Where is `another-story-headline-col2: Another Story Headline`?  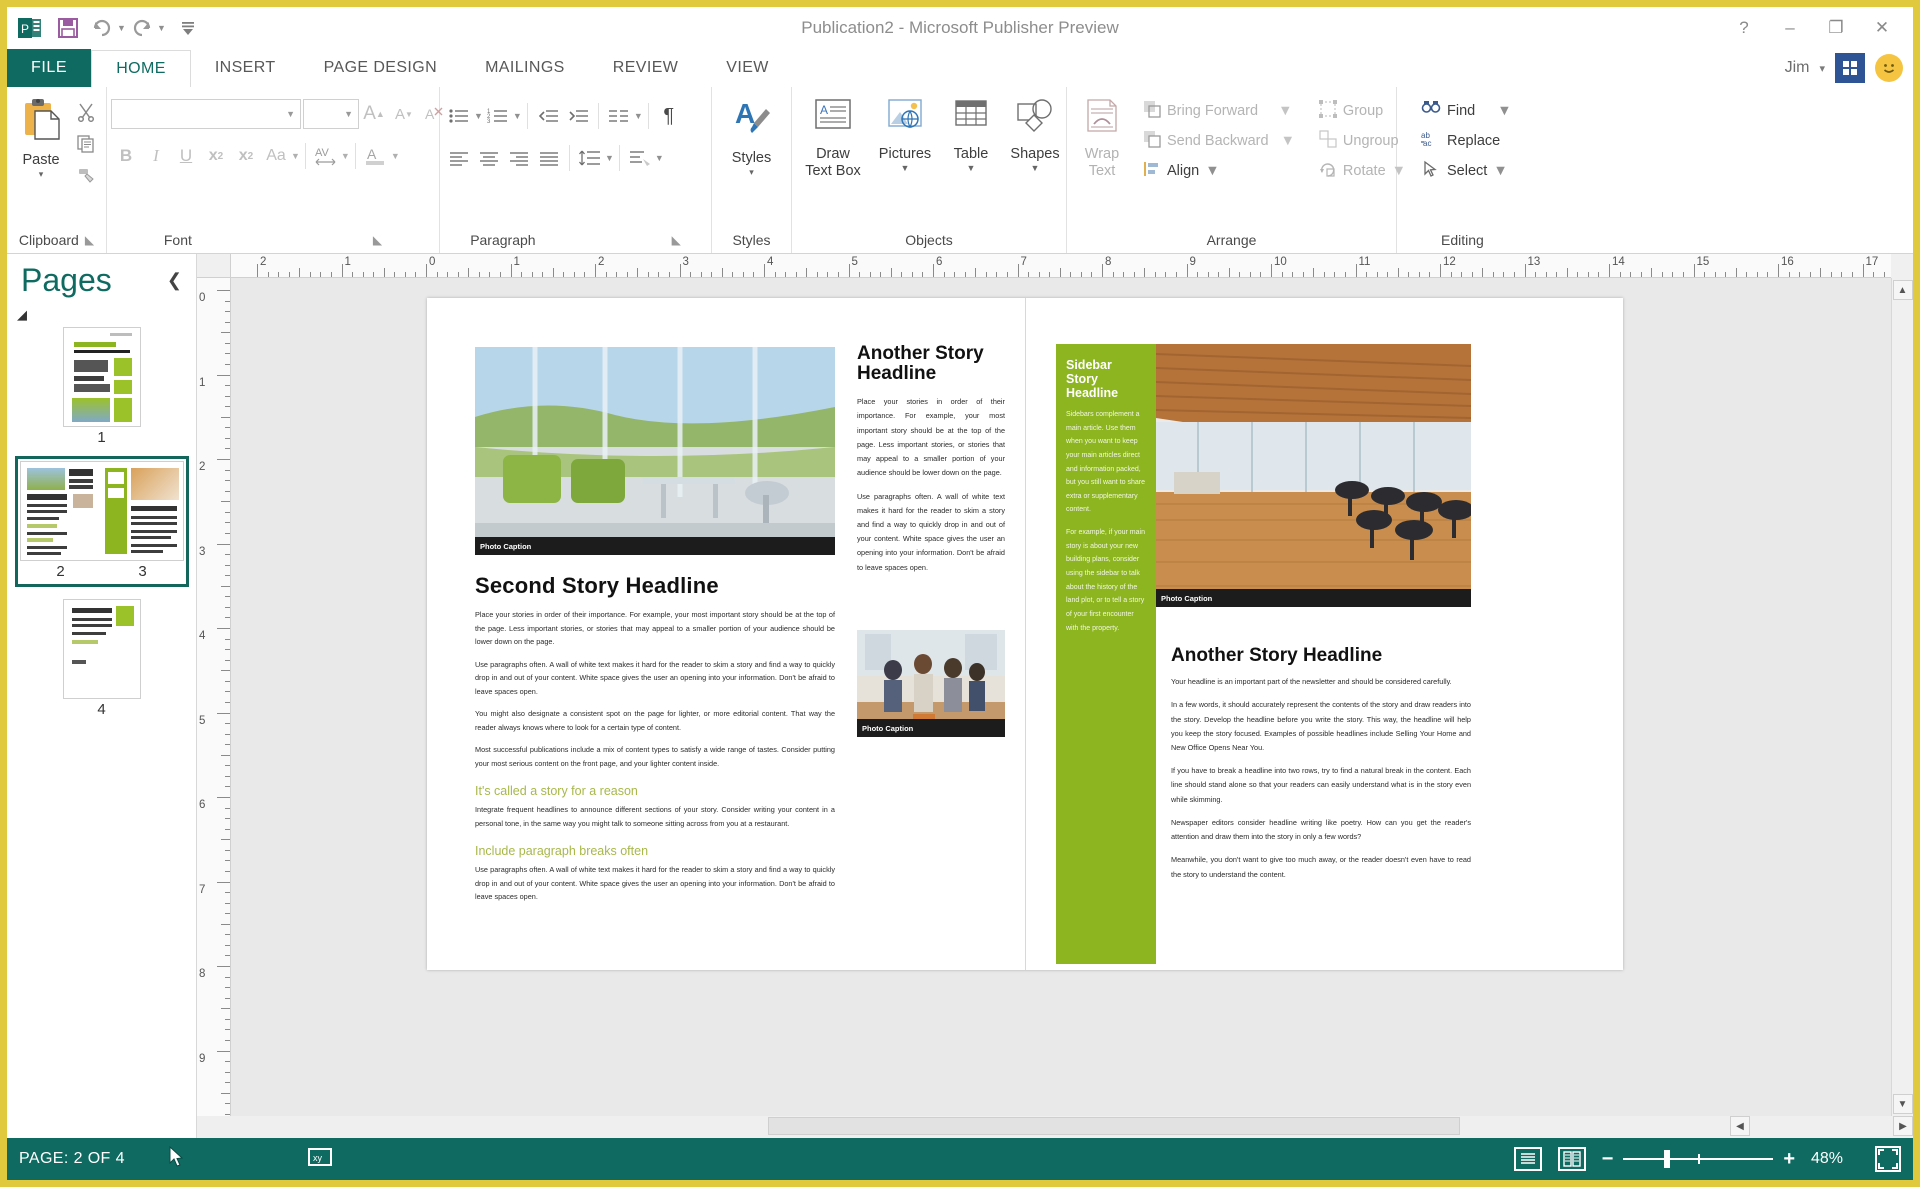 another-story-headline-col2: Another Story Headline is located at coordinates (931, 363).